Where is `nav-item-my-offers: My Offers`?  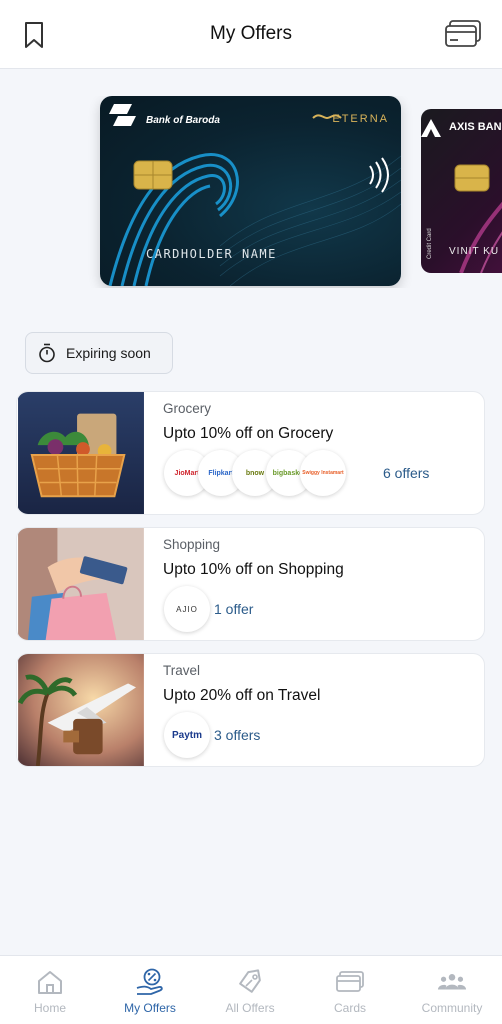 nav-item-my-offers: My Offers is located at coordinates (150, 990).